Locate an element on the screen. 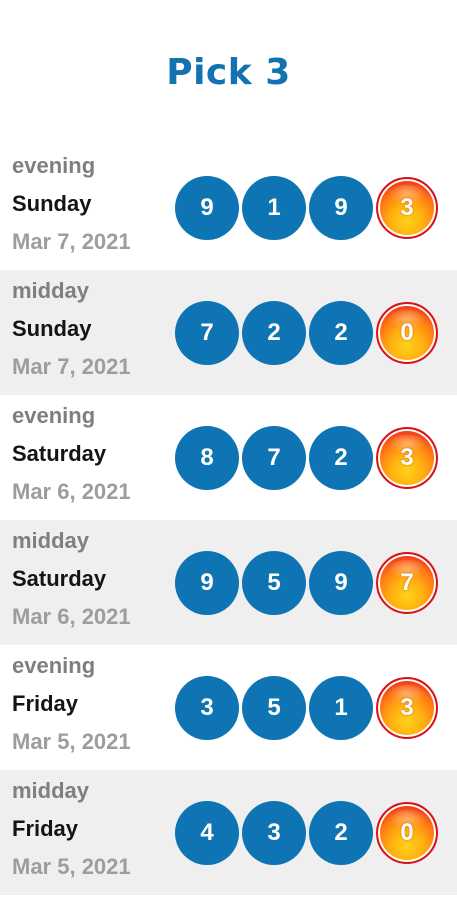 The image size is (457, 900). draw-info: midday Saturday Mar 6, 2021 is located at coordinates (71, 579).